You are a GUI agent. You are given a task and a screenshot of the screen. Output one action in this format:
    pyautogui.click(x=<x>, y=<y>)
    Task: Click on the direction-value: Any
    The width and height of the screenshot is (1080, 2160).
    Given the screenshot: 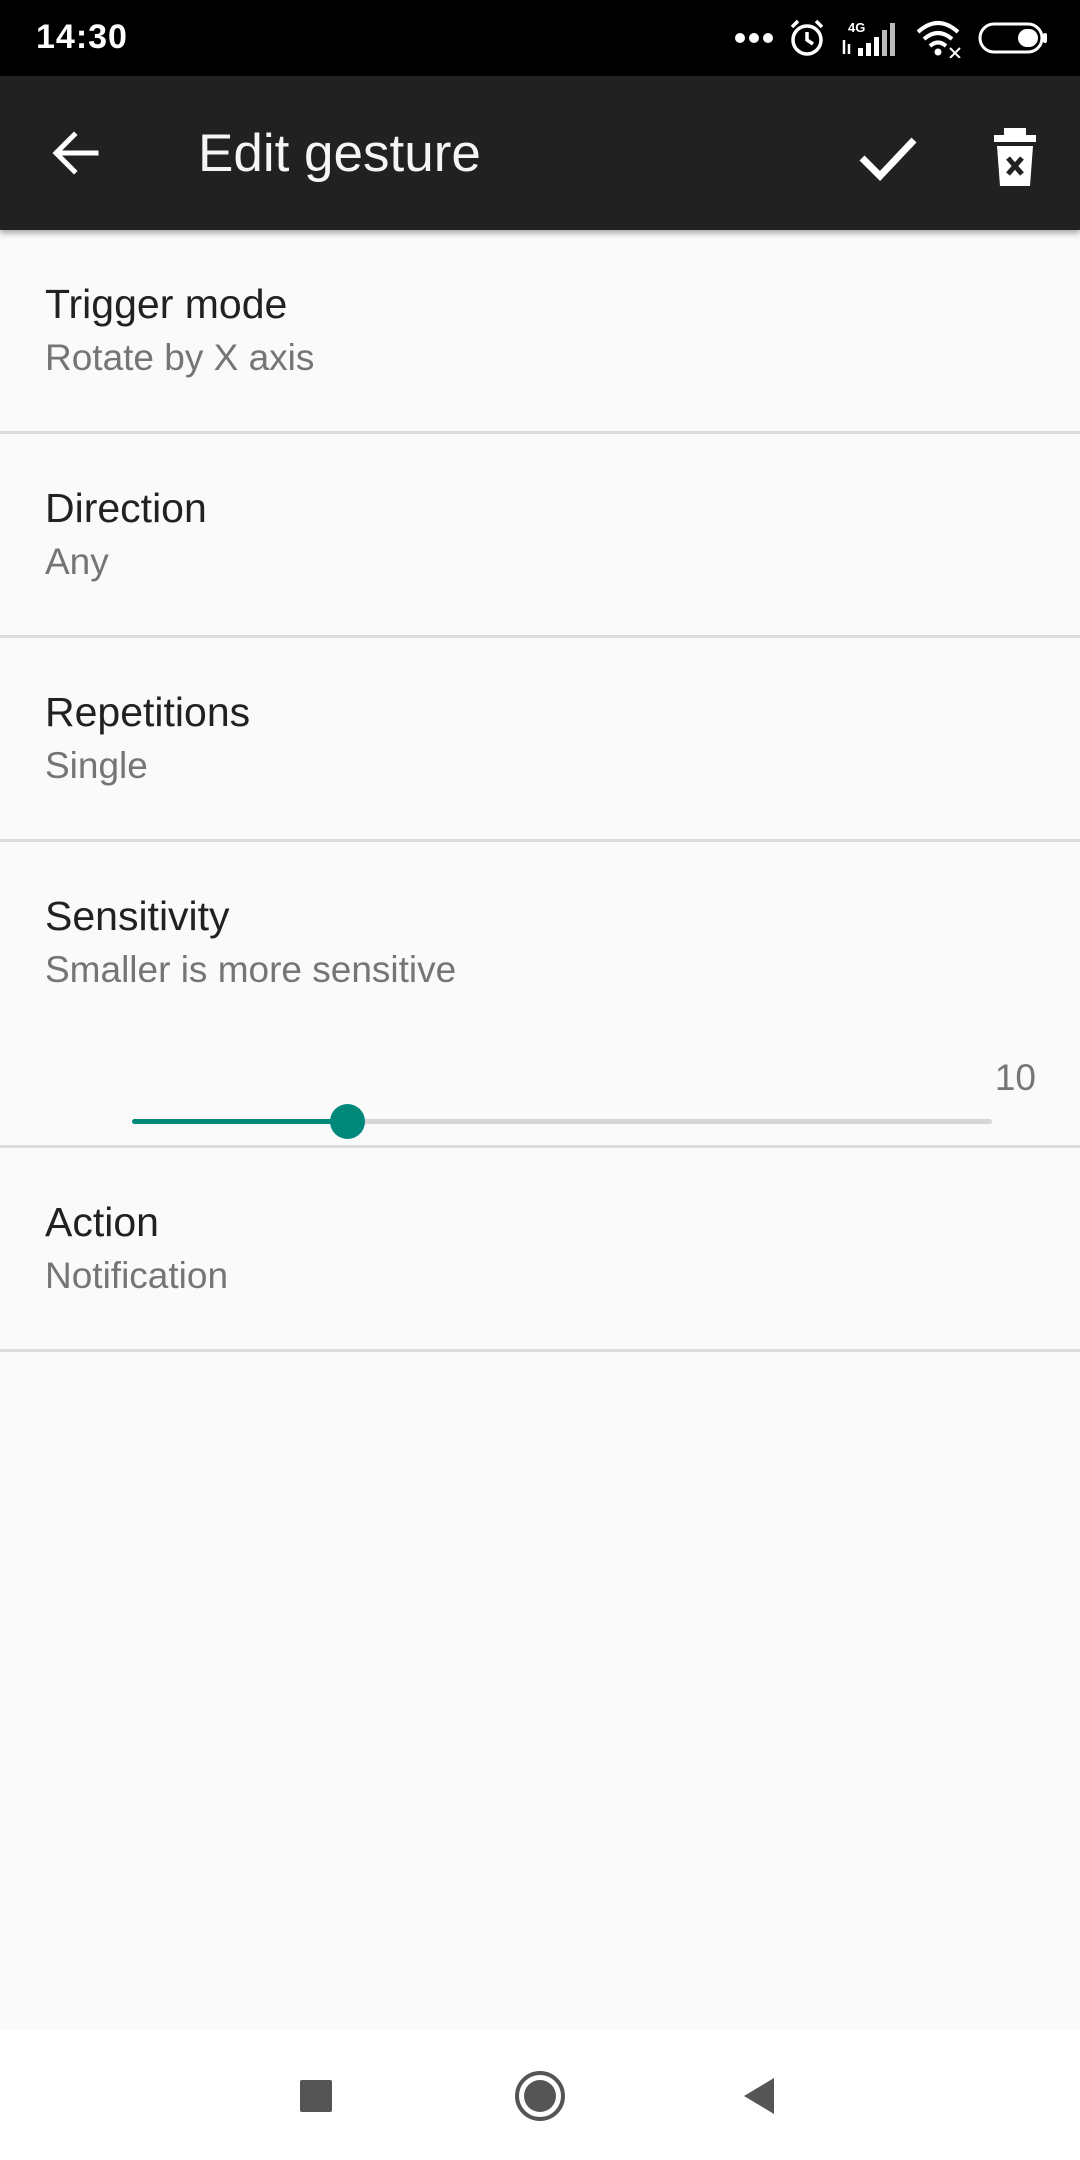 What is the action you would take?
    pyautogui.click(x=77, y=561)
    